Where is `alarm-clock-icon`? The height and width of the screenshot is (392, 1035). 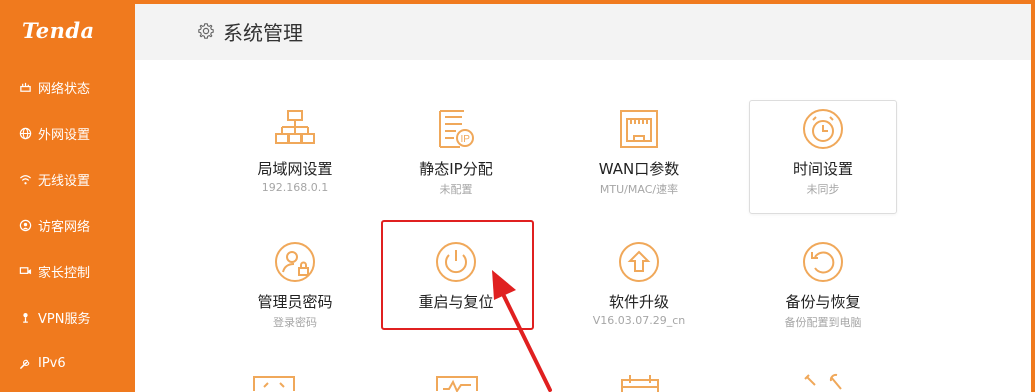
alarm-clock-icon is located at coordinates (823, 129).